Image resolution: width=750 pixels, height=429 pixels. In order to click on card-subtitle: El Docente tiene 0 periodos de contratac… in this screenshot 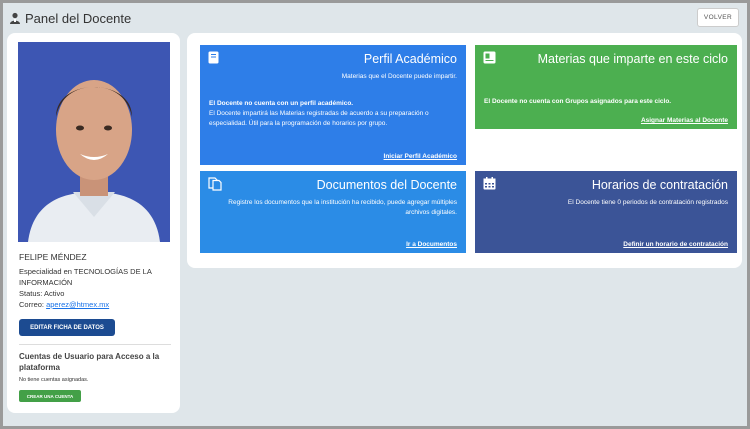, I will do `click(647, 202)`.